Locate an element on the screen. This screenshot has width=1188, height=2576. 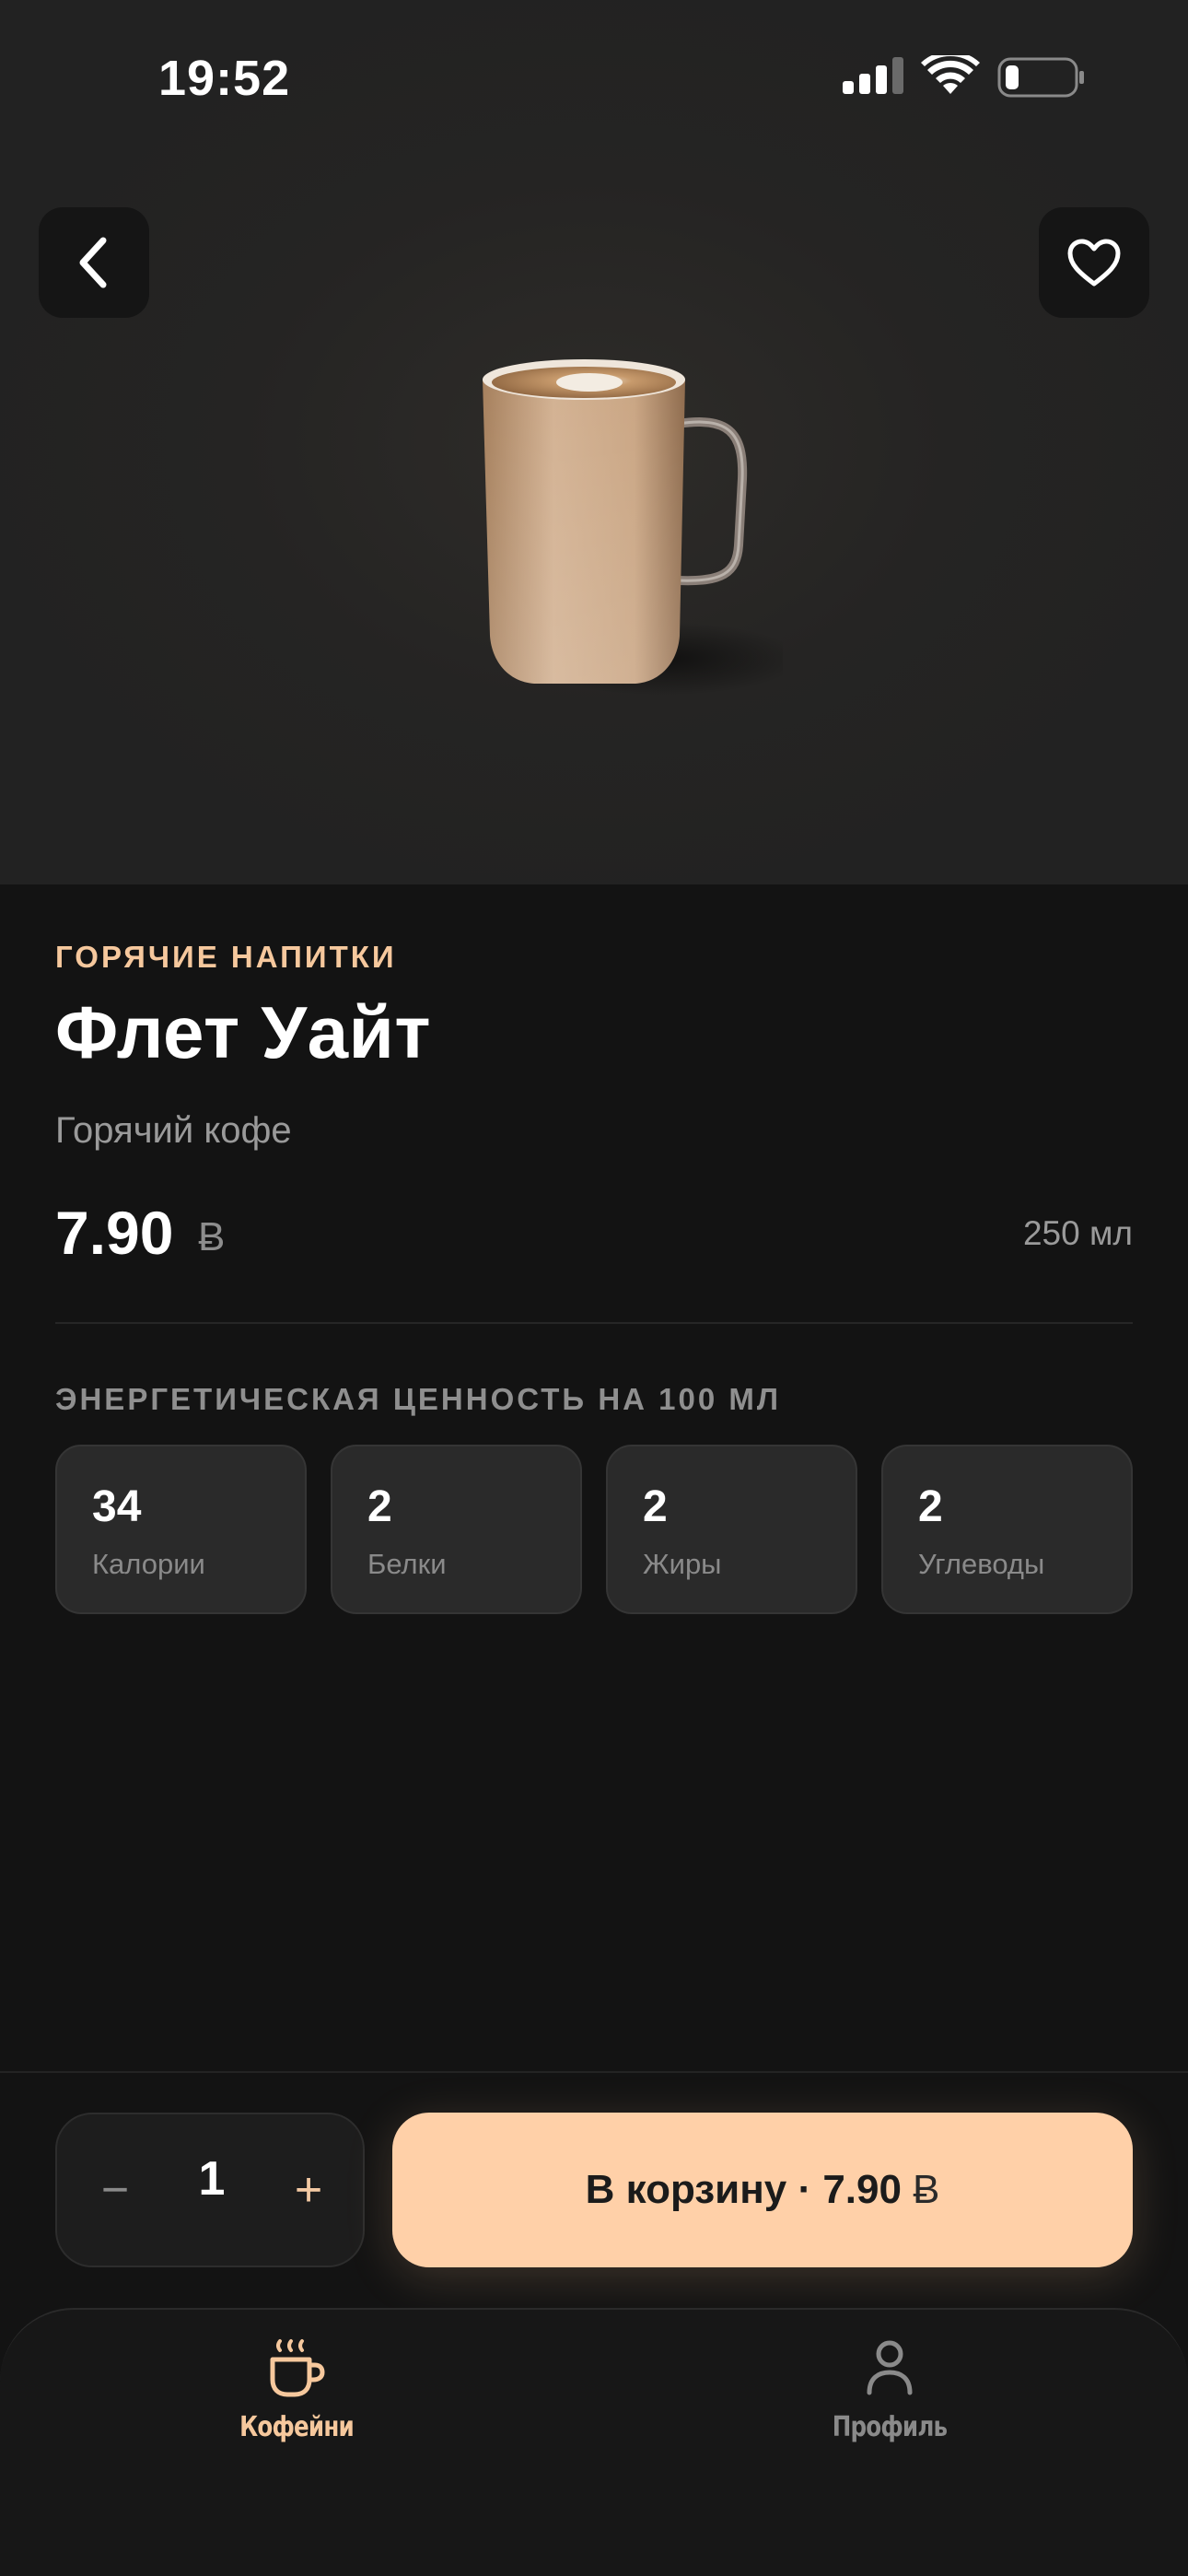
product-title: Флет Уайт is located at coordinates (243, 1032).